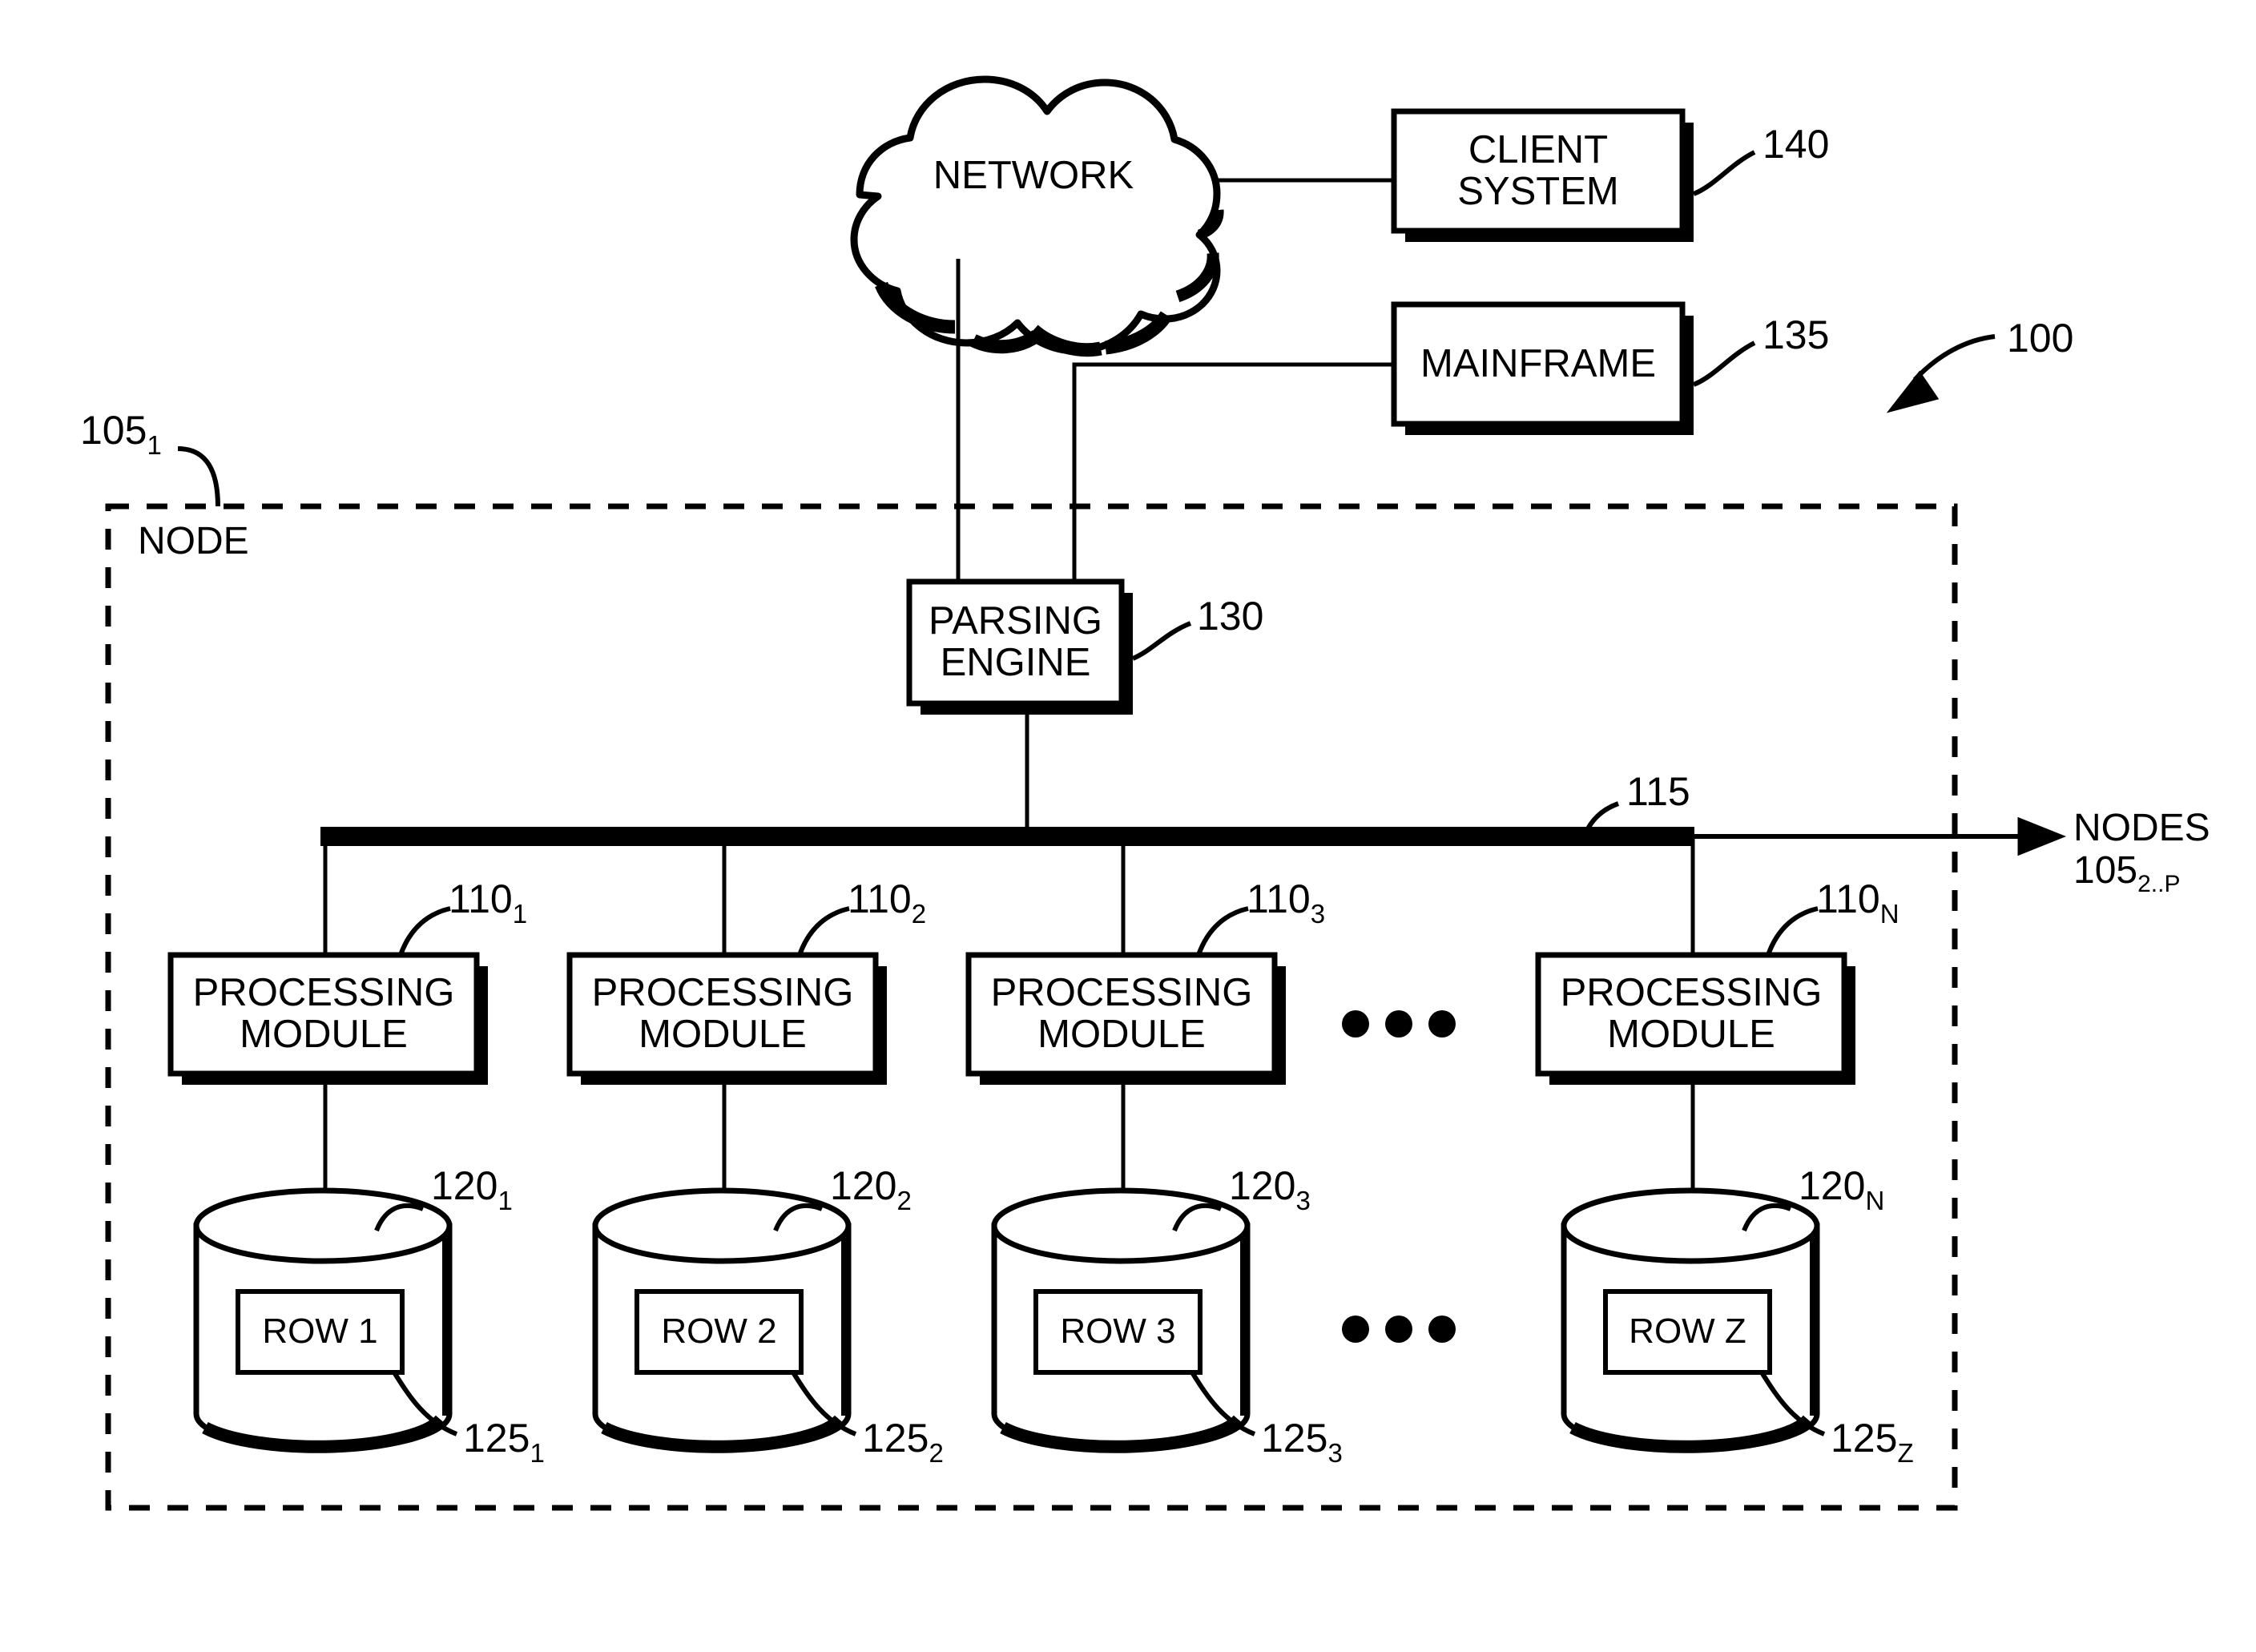 This screenshot has height=1652, width=2256. I want to click on ref-110-2-sub: 2, so click(919, 914).